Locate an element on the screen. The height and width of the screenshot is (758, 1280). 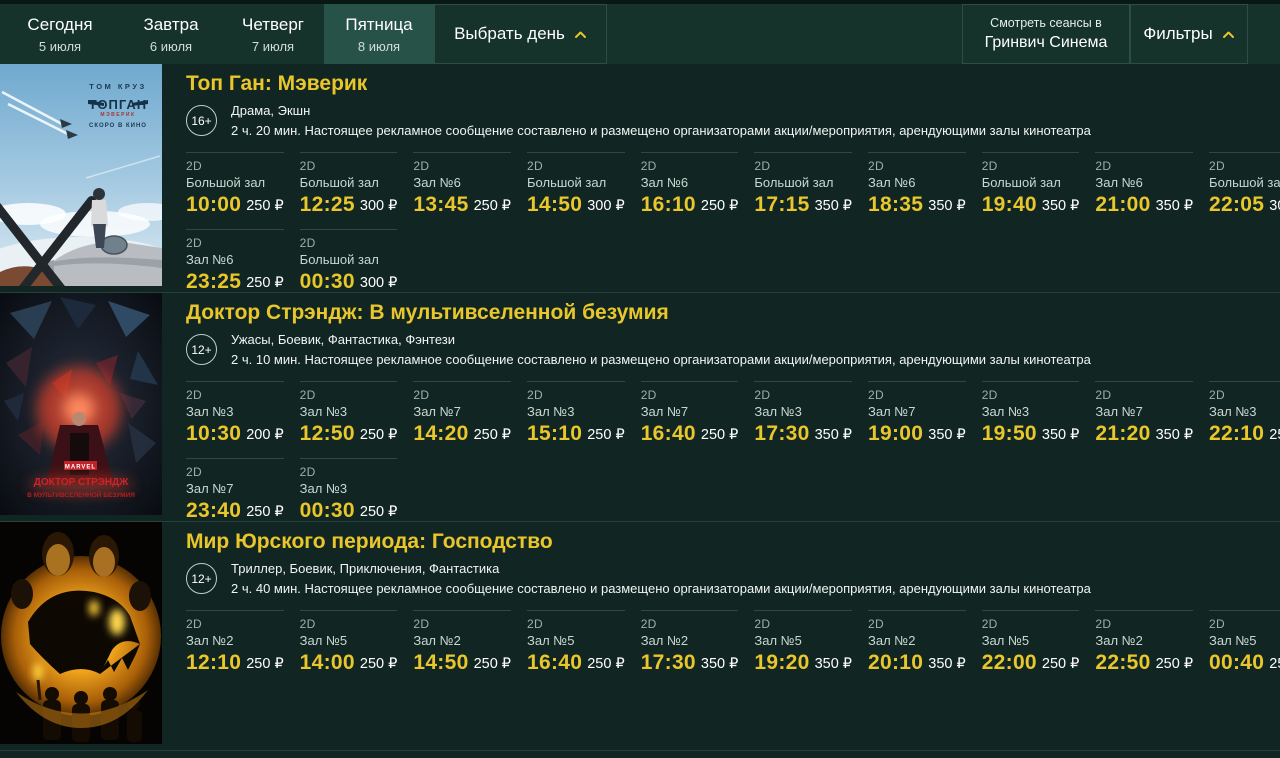
cinema-selector: Смотреть сеансы в Гринвич Синема is located at coordinates (1046, 34).